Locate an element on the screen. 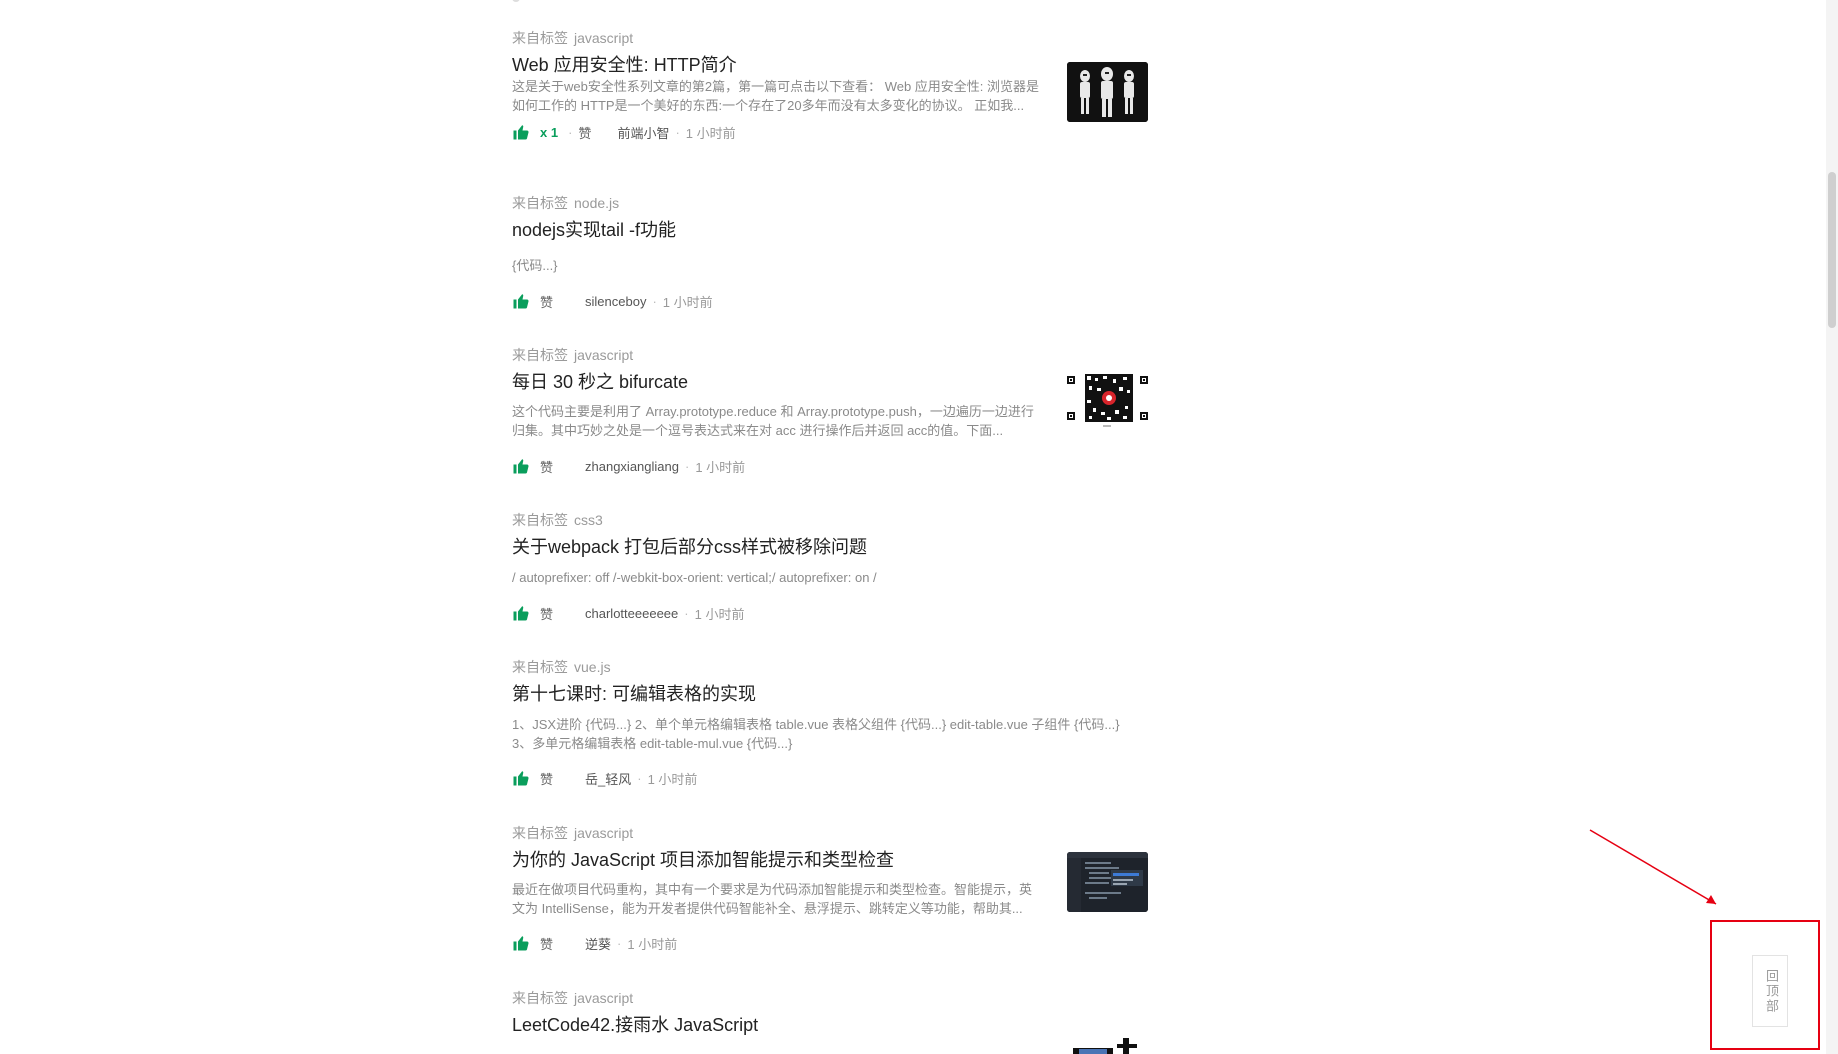 The width and height of the screenshot is (1838, 1054). article-excerpt: {代码...} is located at coordinates (535, 265).